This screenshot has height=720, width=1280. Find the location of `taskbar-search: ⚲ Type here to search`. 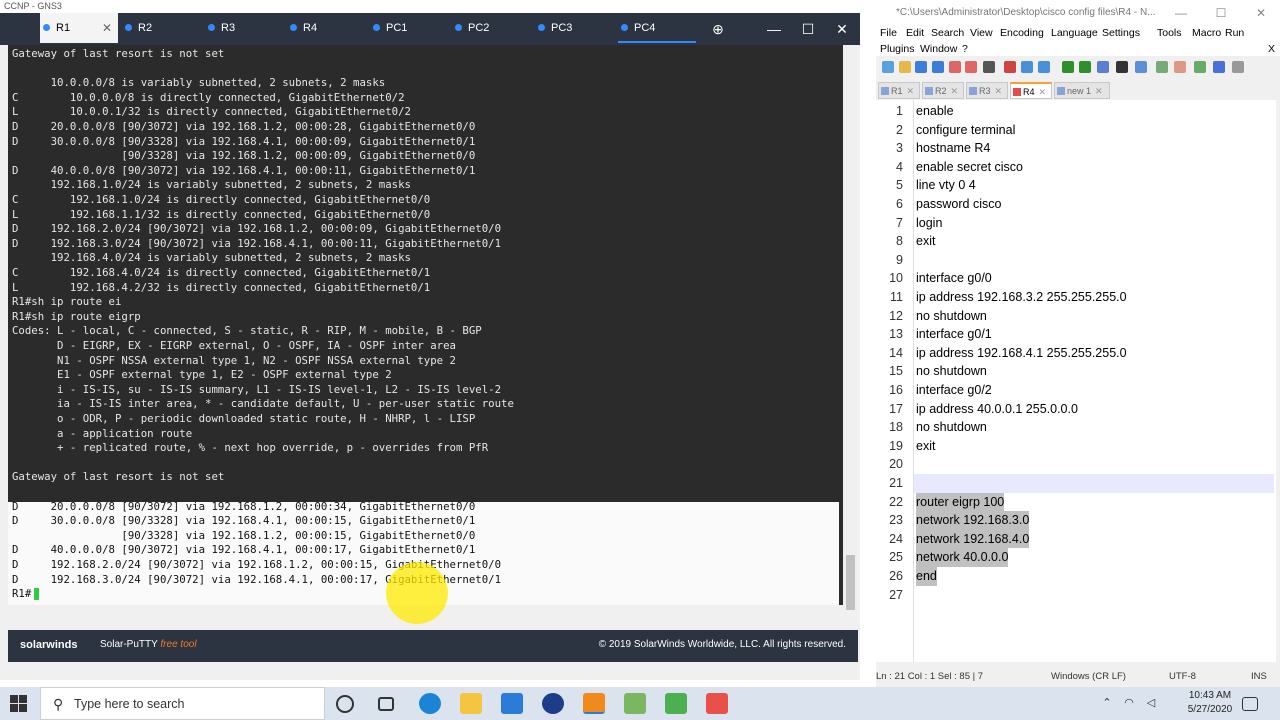

taskbar-search: ⚲ Type here to search is located at coordinates (182, 703).